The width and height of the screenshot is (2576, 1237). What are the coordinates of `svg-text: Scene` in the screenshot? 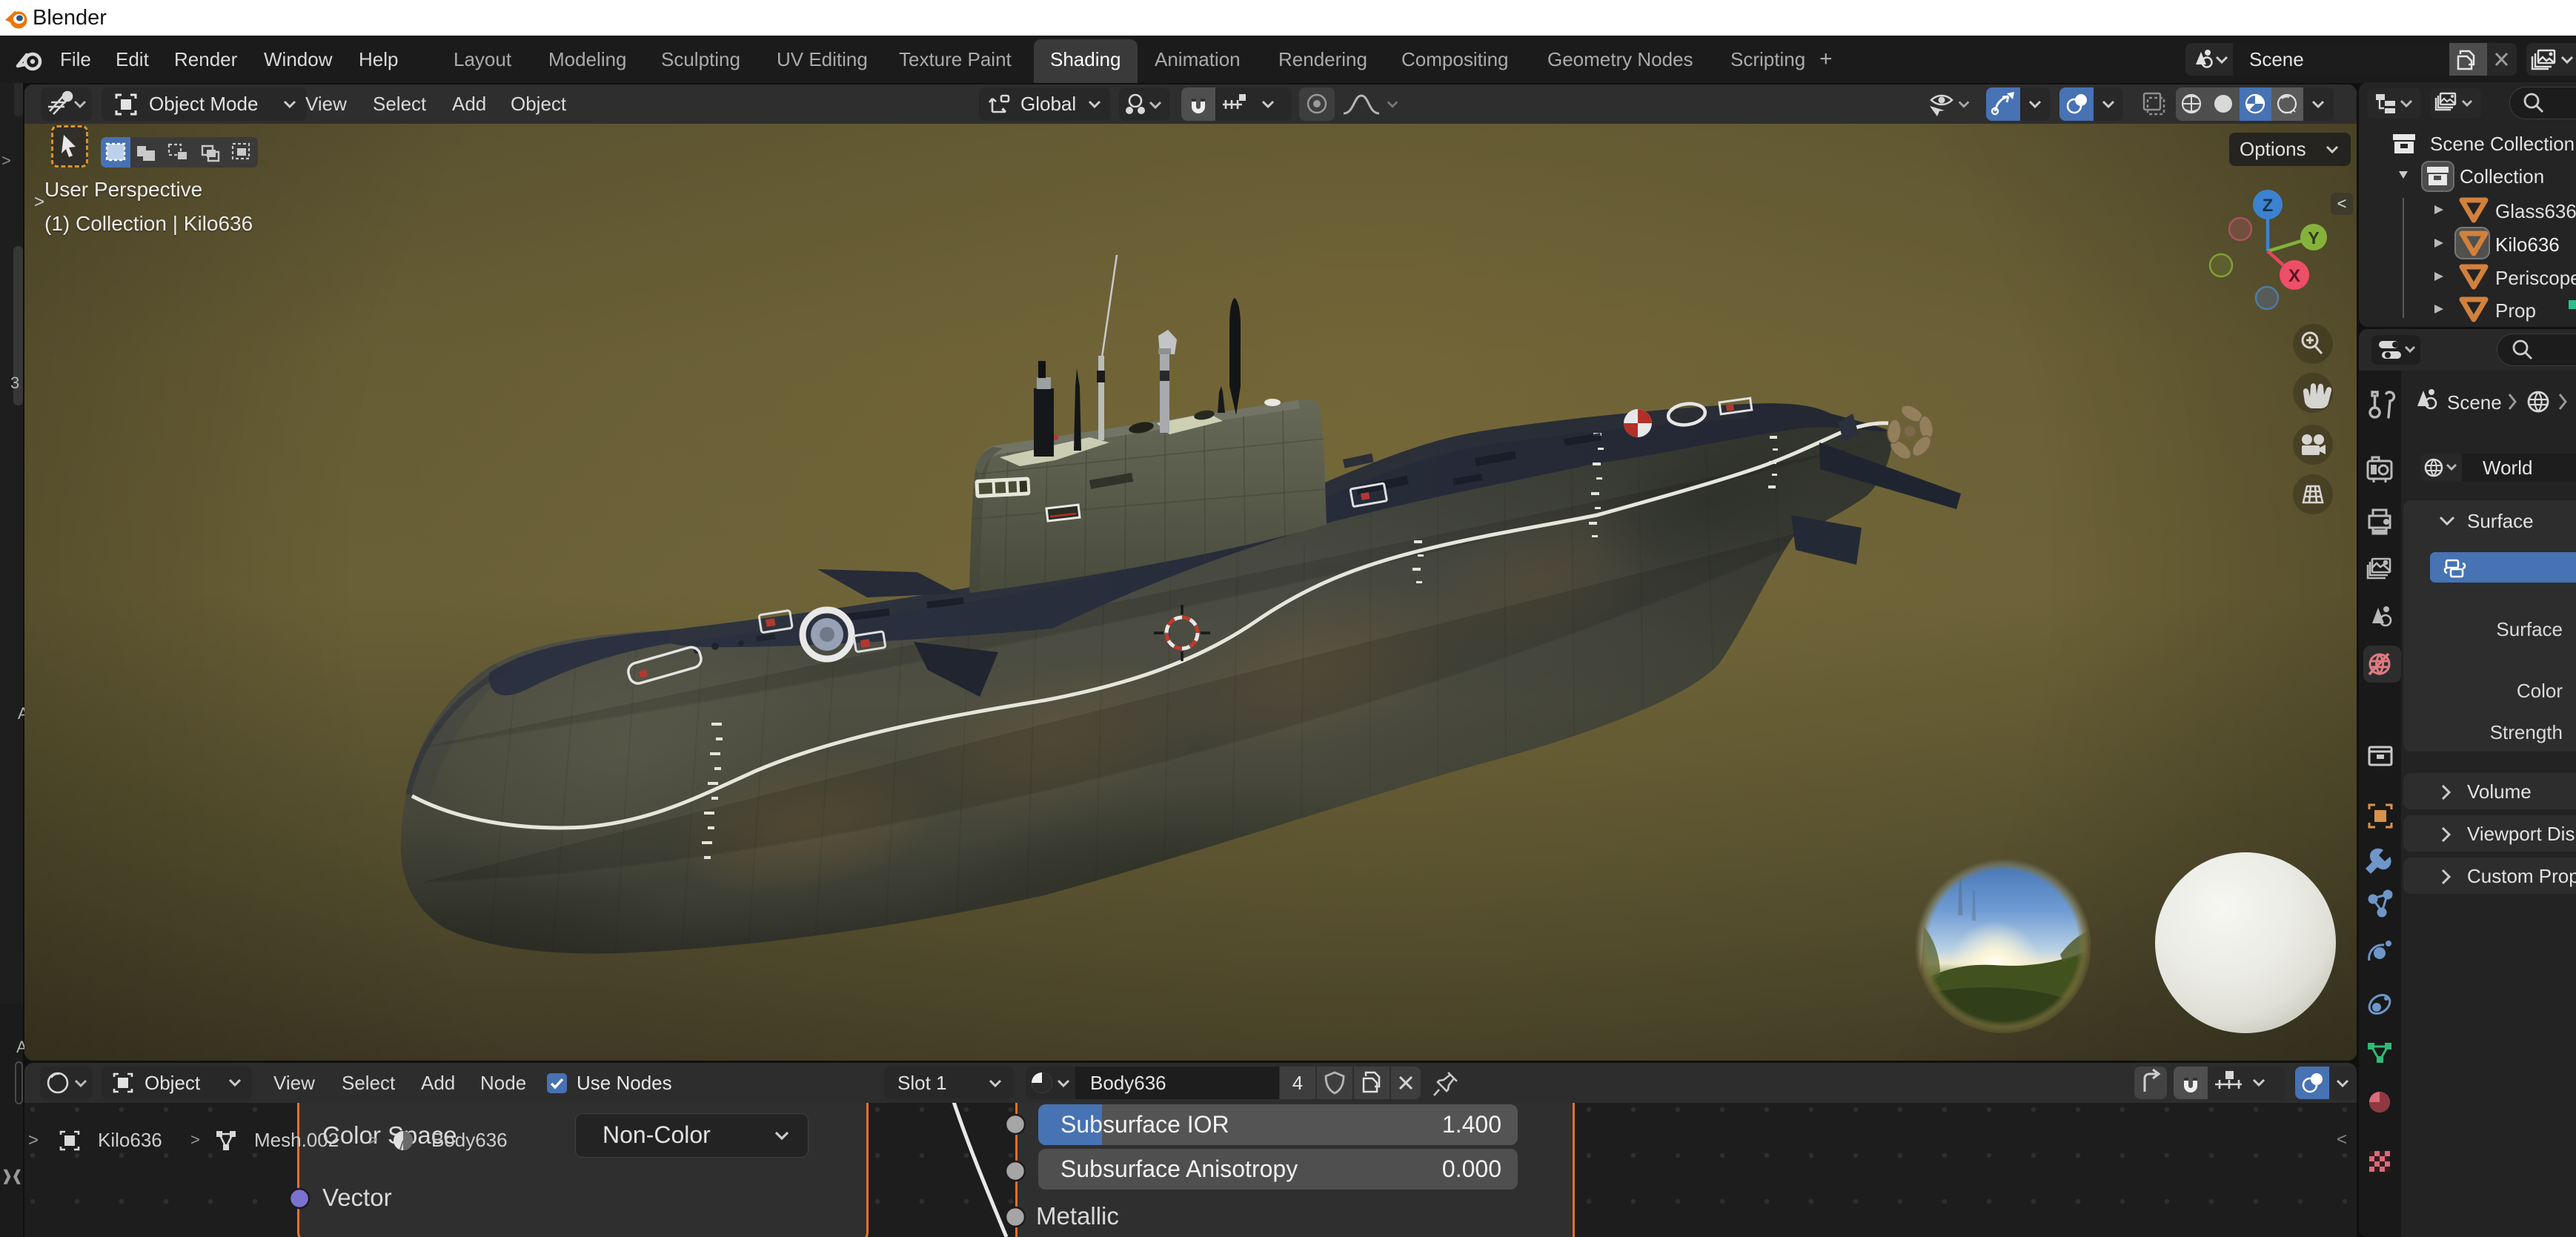 It's located at (2474, 402).